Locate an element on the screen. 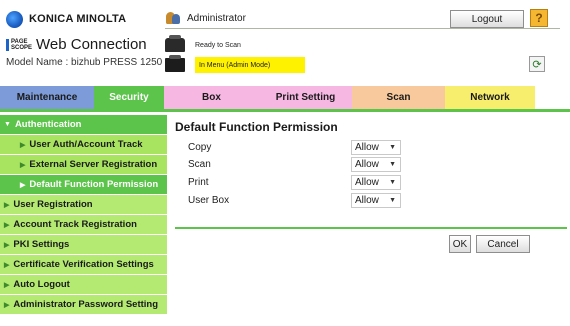 The image size is (570, 326). printer-icon is located at coordinates (175, 43).